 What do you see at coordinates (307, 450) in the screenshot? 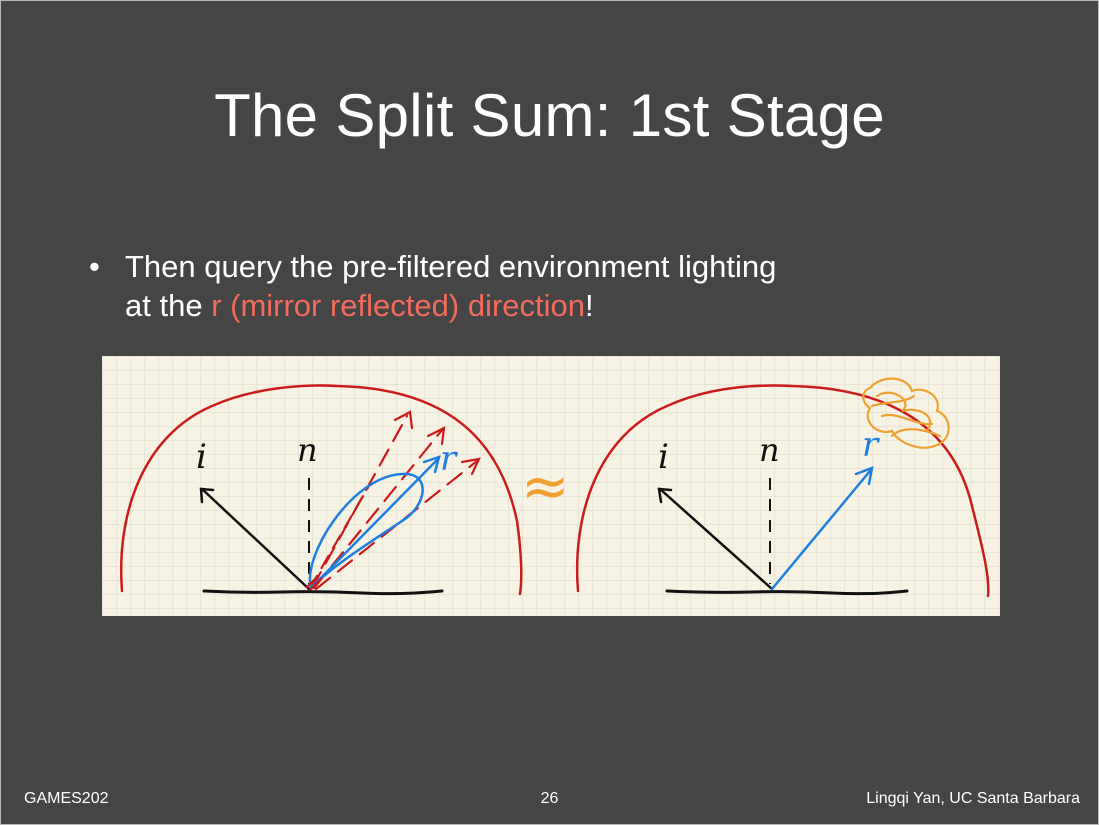
I see `left-label-n: n` at bounding box center [307, 450].